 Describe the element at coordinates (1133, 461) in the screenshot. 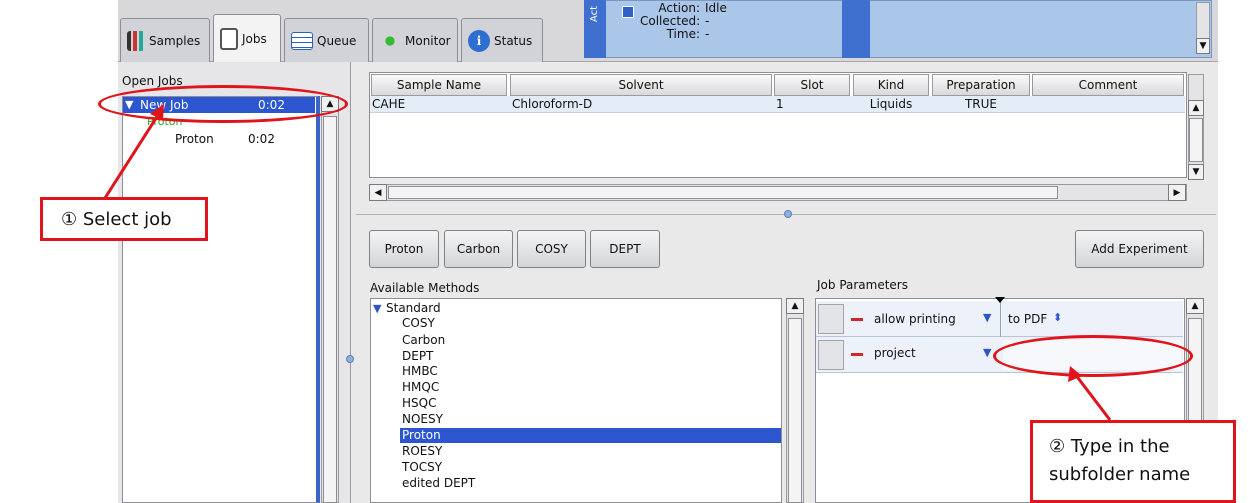

I see `callout-type-subfolder: ② Type in the subfolder name` at that location.